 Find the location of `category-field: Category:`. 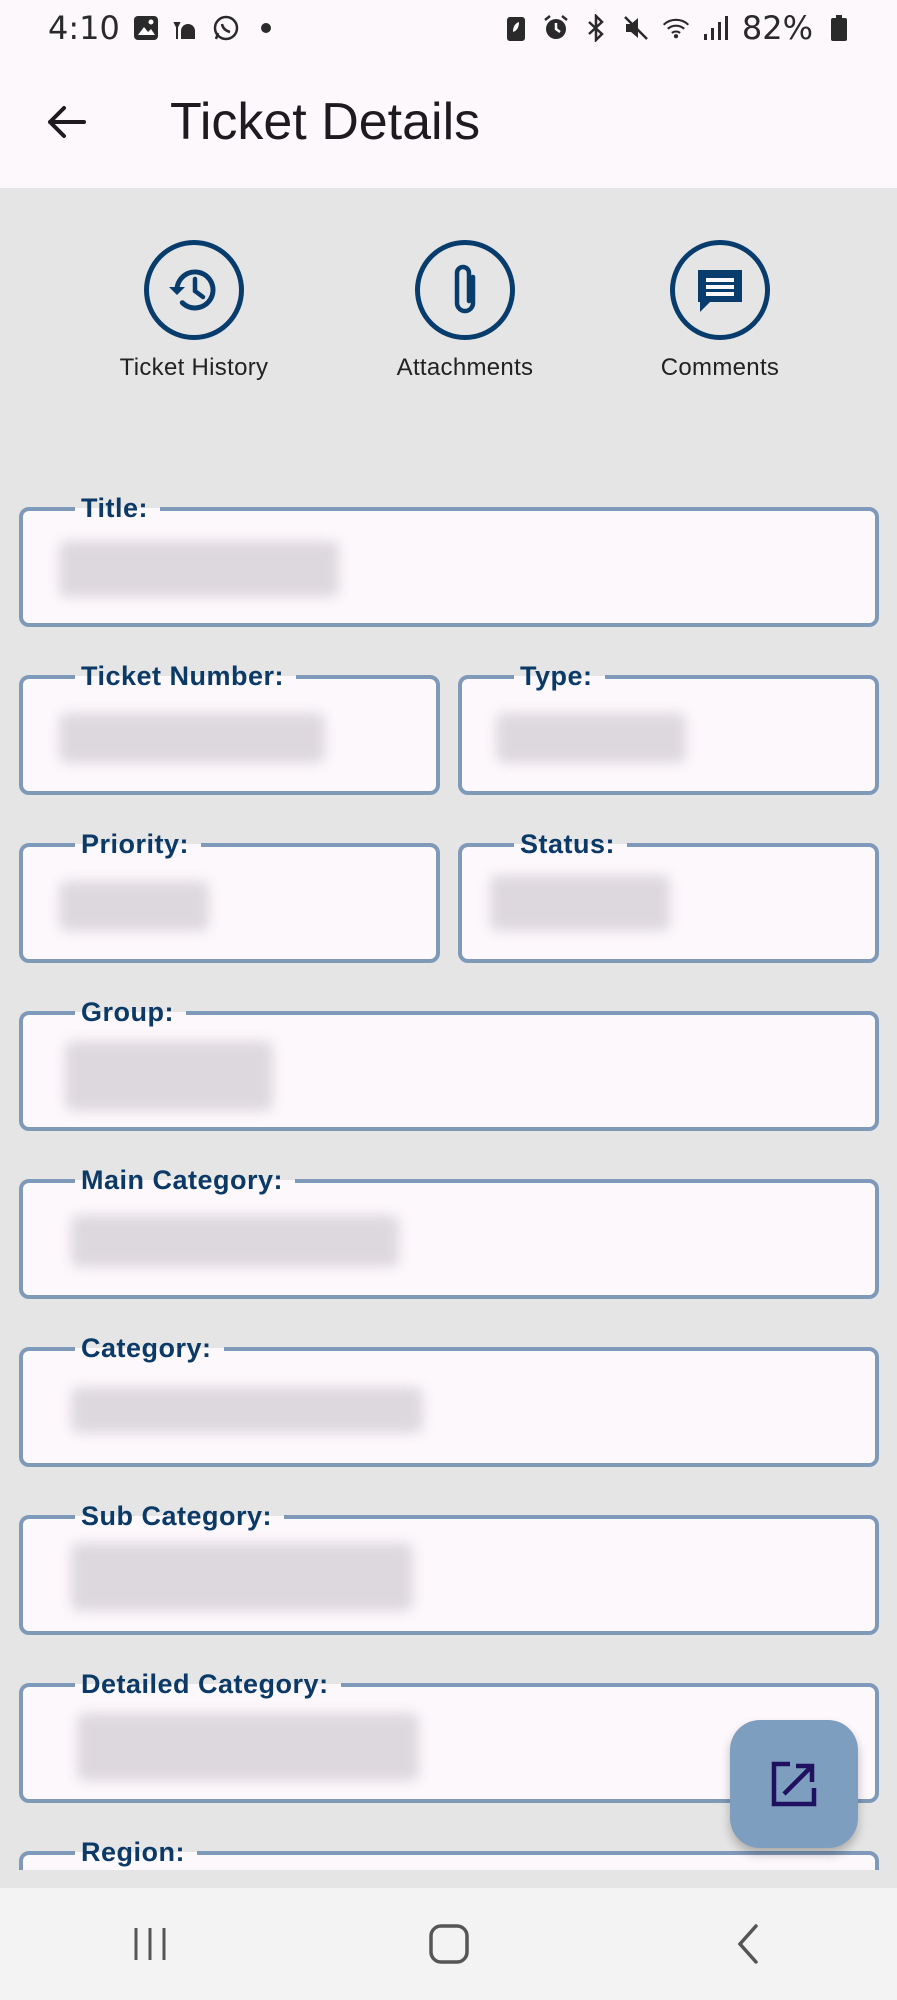

category-field: Category: is located at coordinates (449, 1399).